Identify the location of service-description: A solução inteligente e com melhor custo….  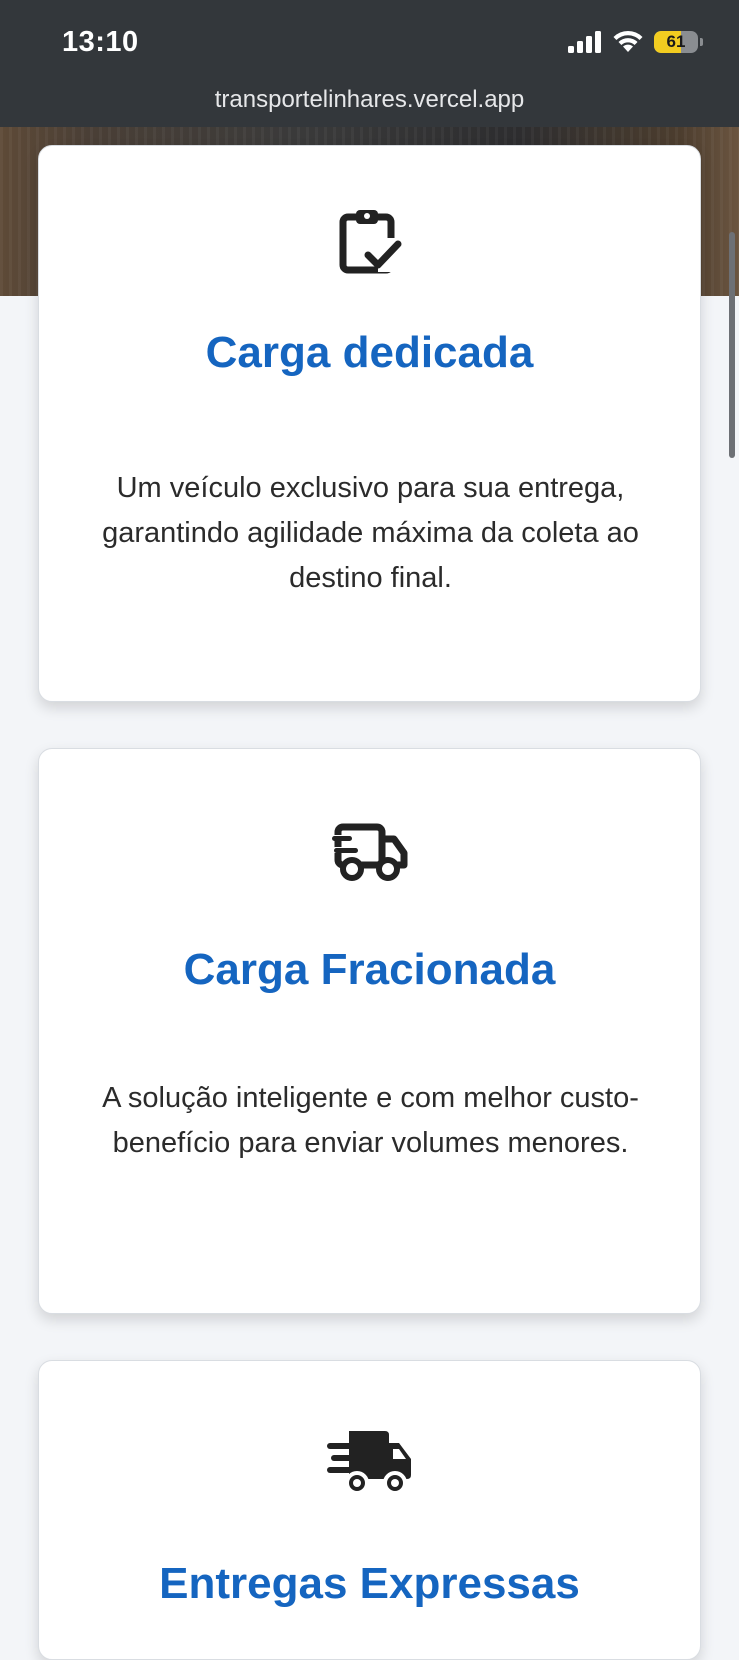
(370, 1120).